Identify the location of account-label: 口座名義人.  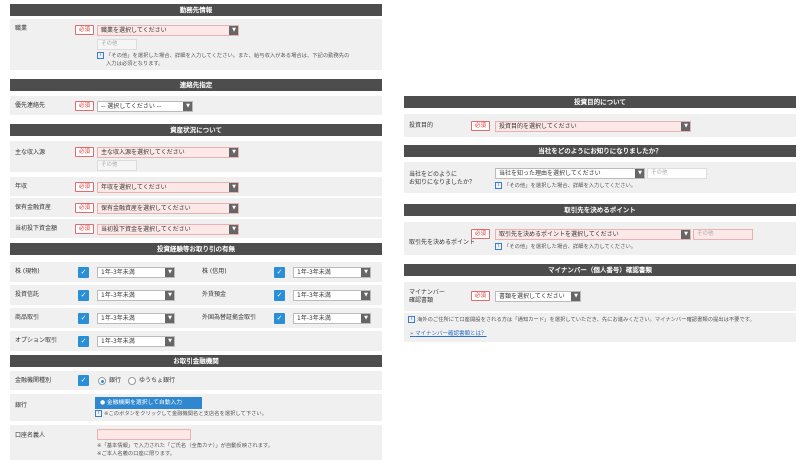
(30, 435).